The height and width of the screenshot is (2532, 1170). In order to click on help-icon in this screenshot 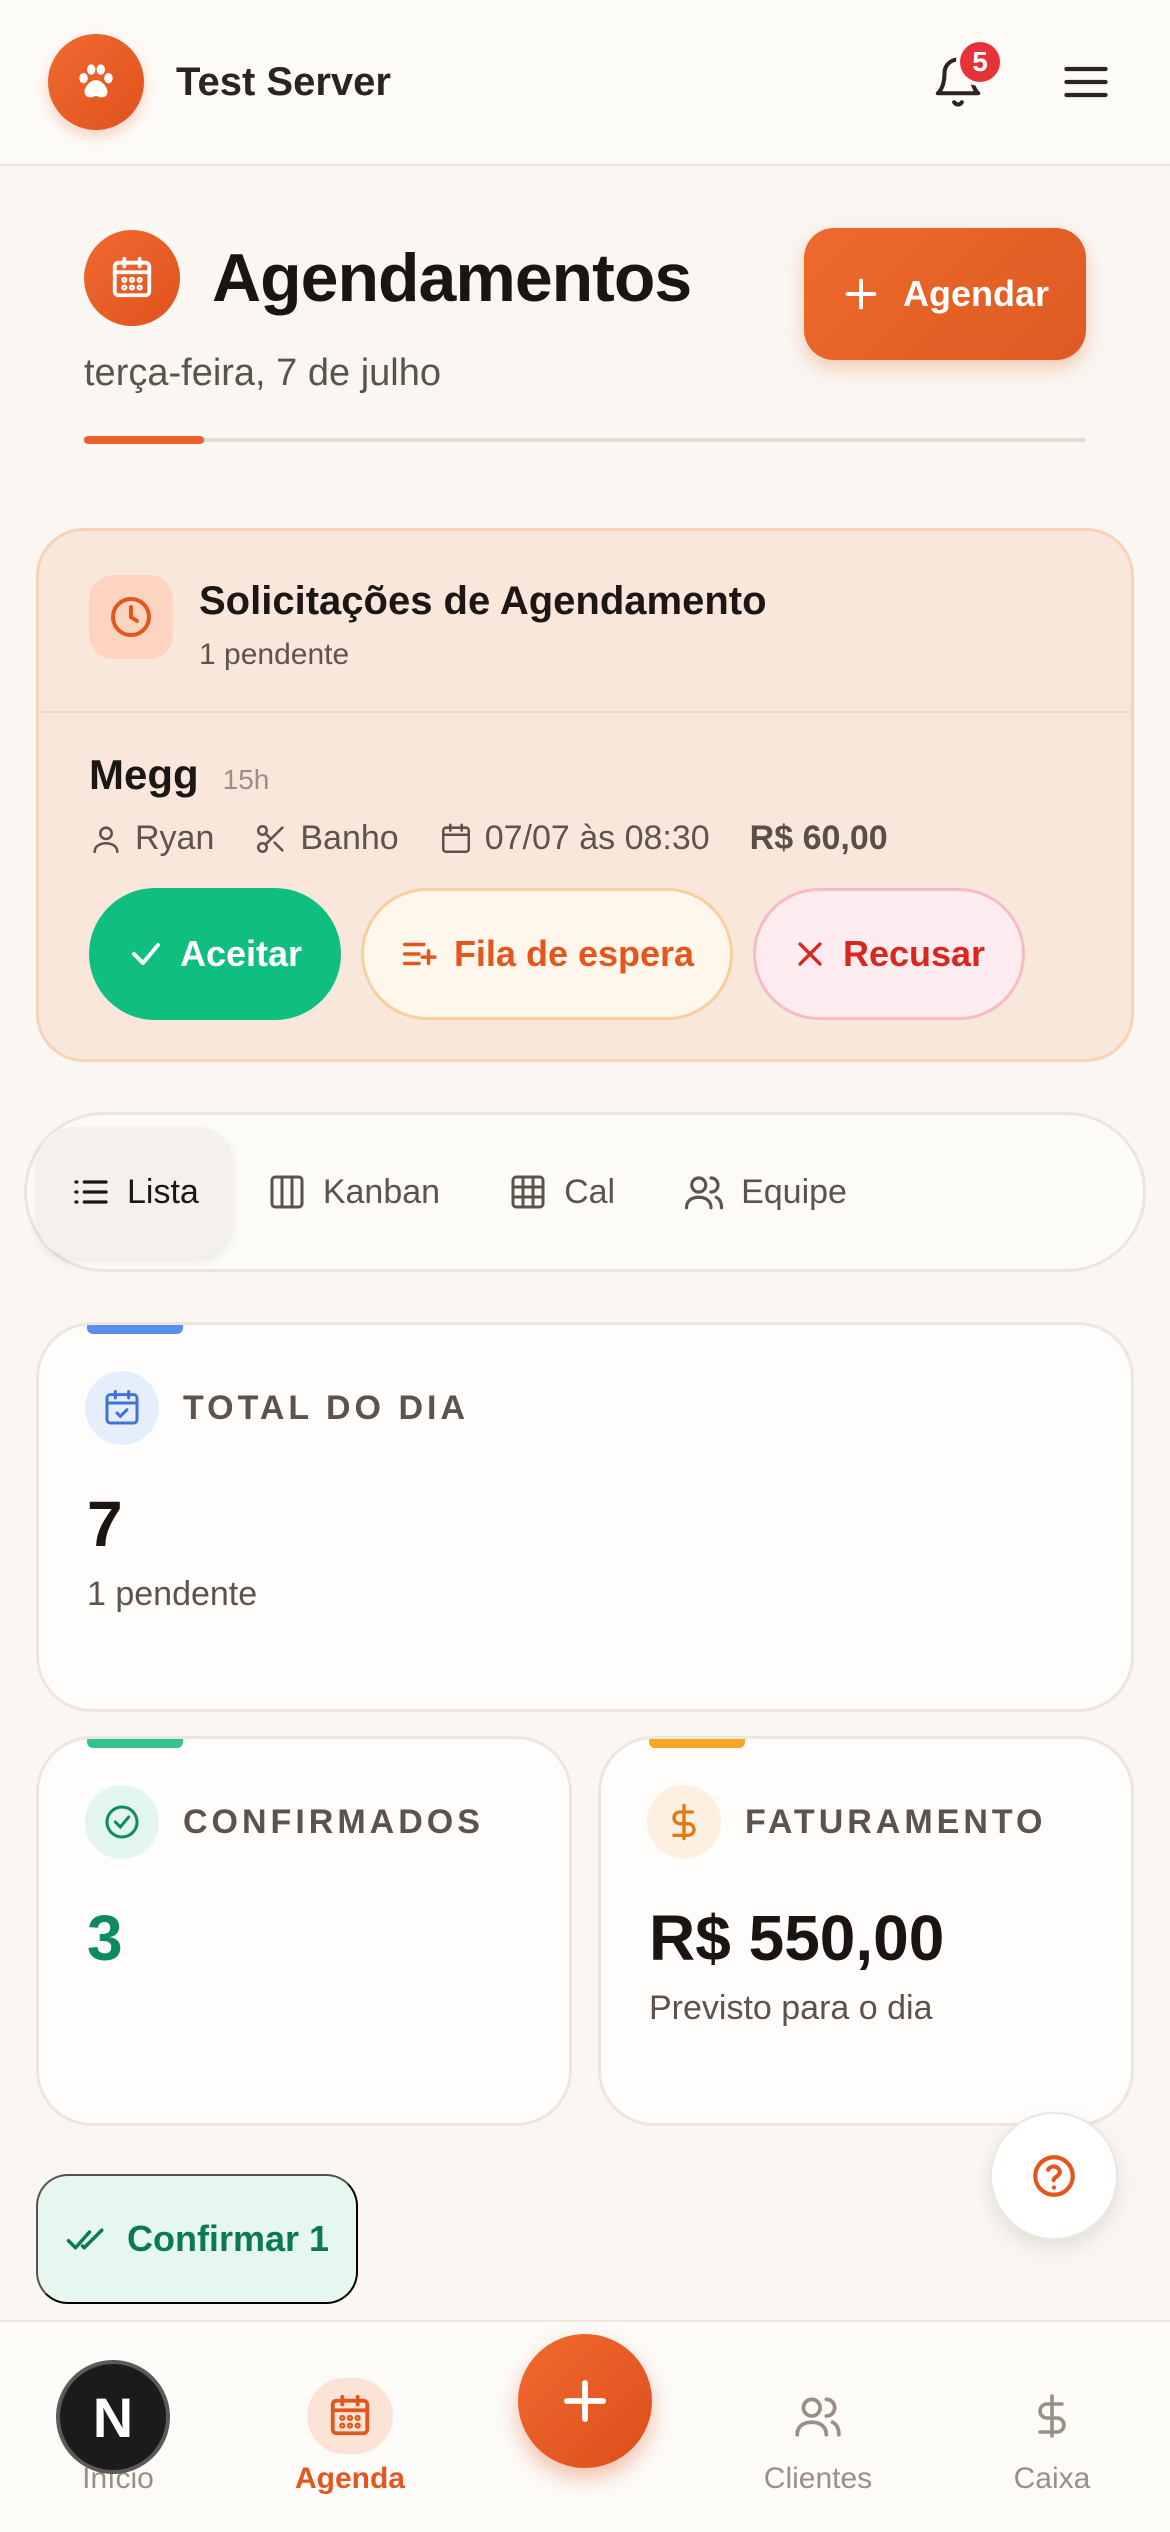, I will do `click(1054, 2176)`.